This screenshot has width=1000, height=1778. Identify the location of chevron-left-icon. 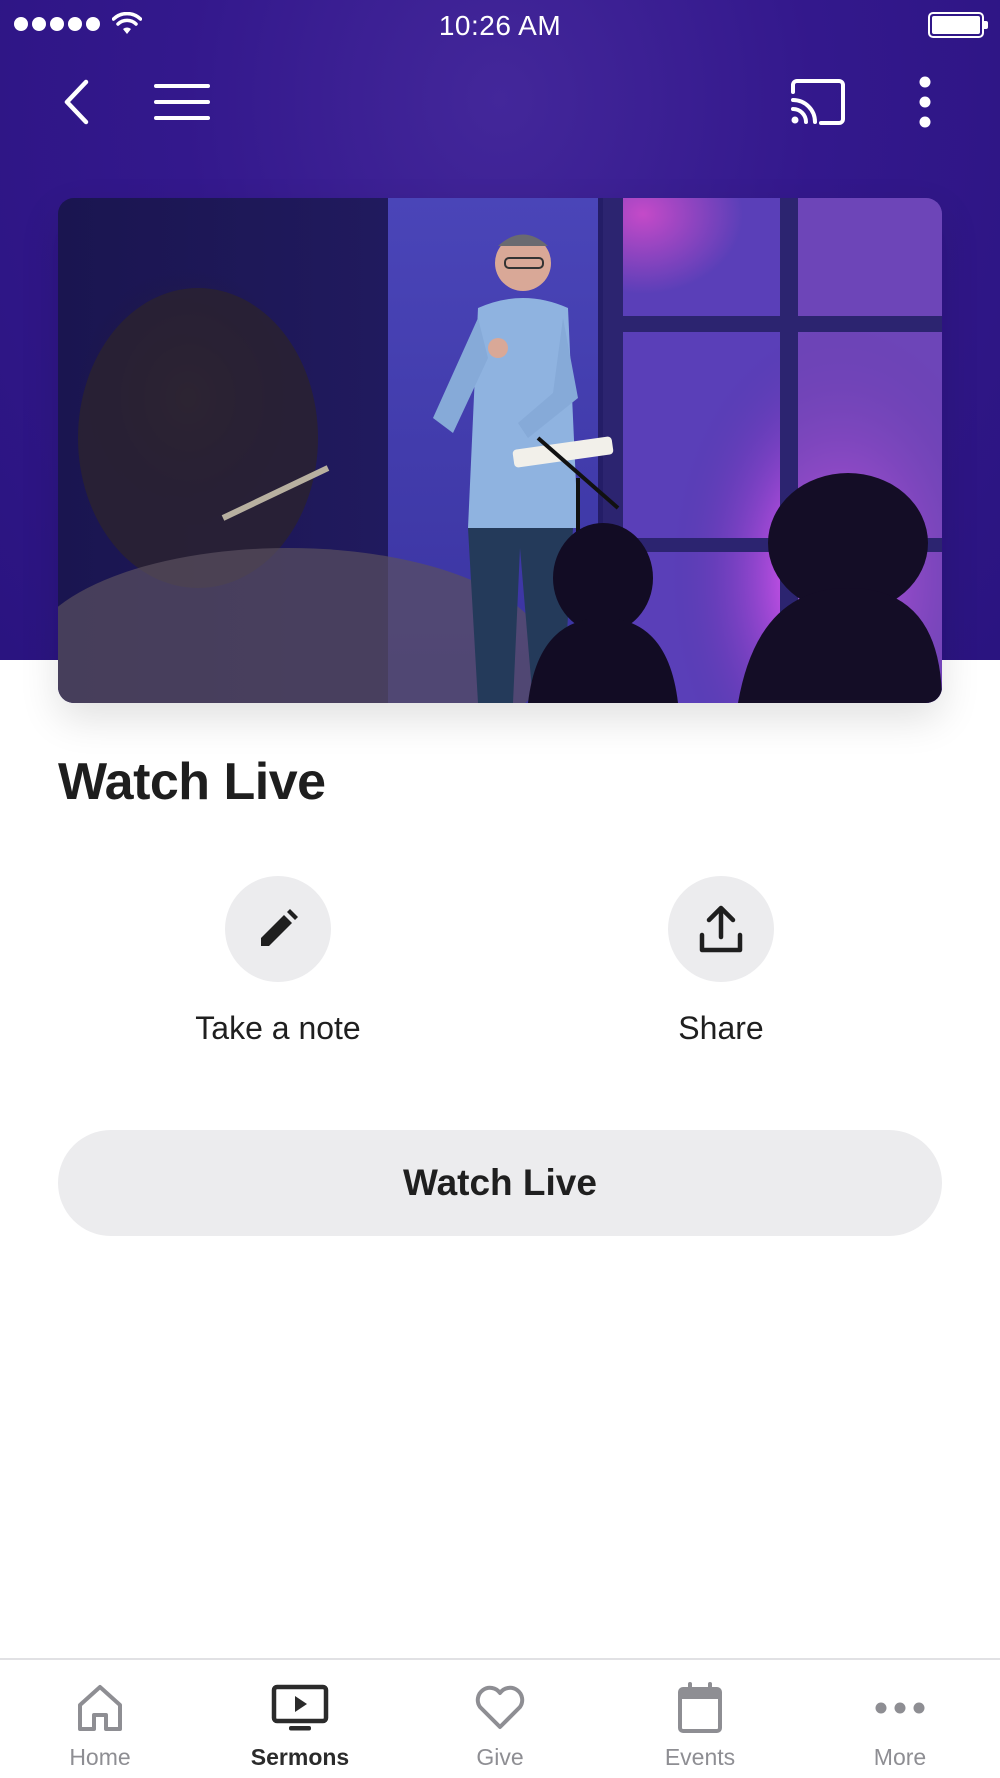
(76, 102).